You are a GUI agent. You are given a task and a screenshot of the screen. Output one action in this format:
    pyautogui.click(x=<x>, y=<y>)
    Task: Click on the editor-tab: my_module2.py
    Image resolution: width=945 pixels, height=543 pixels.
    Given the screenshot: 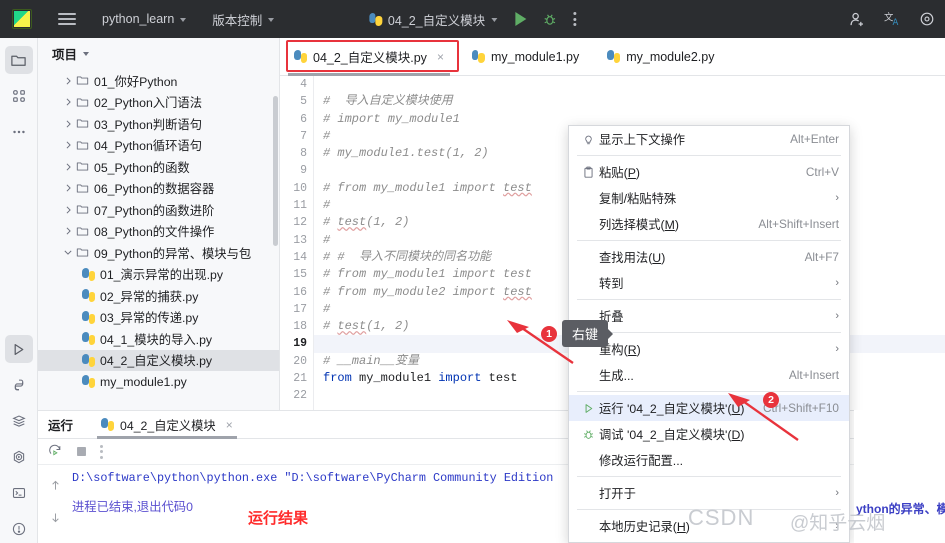 What is the action you would take?
    pyautogui.click(x=660, y=57)
    